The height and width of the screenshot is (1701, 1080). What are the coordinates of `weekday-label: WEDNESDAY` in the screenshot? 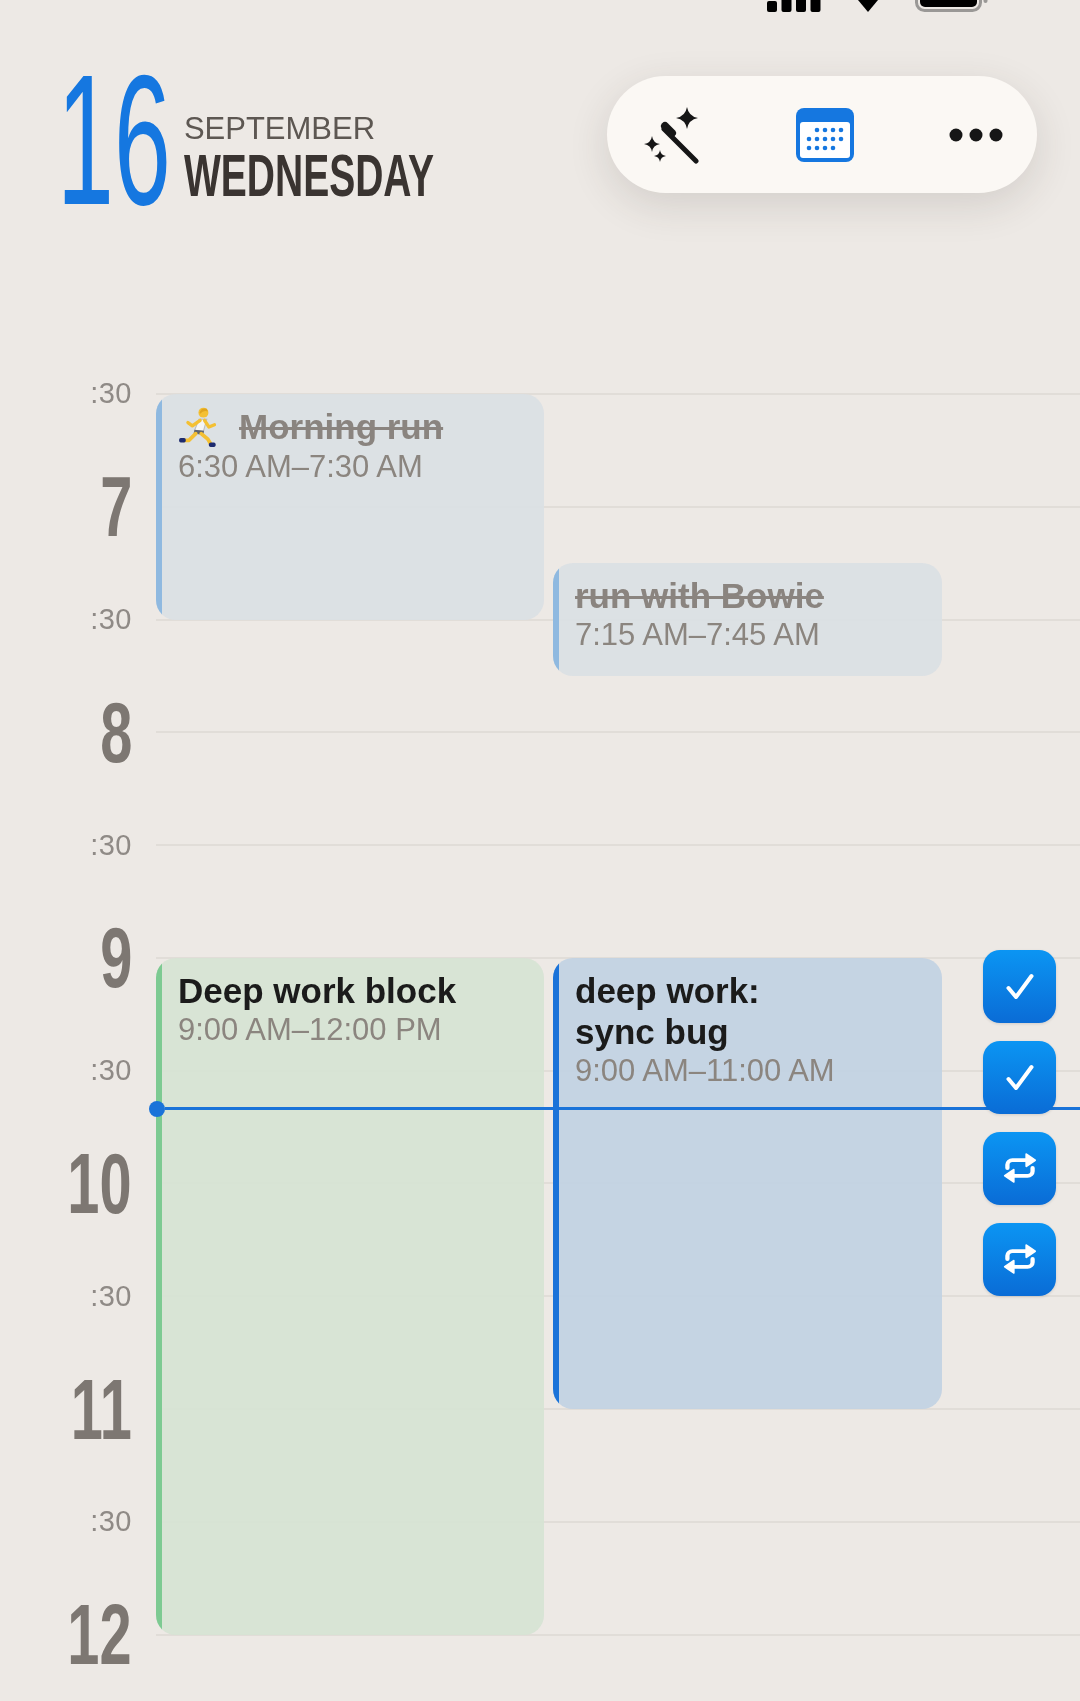 It's located at (308, 176).